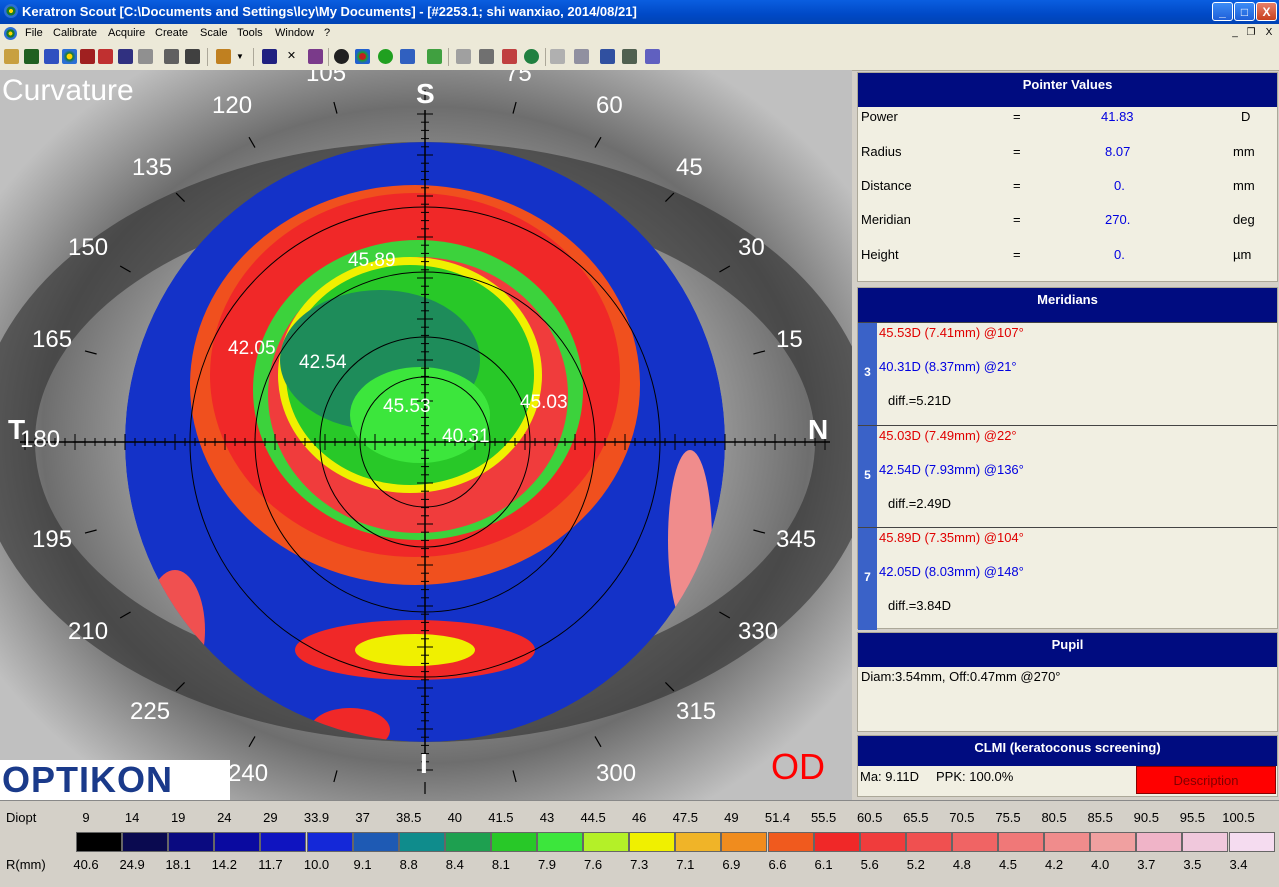 The width and height of the screenshot is (1279, 887). What do you see at coordinates (1118, 151) in the screenshot?
I see `pointer-value: 8.07` at bounding box center [1118, 151].